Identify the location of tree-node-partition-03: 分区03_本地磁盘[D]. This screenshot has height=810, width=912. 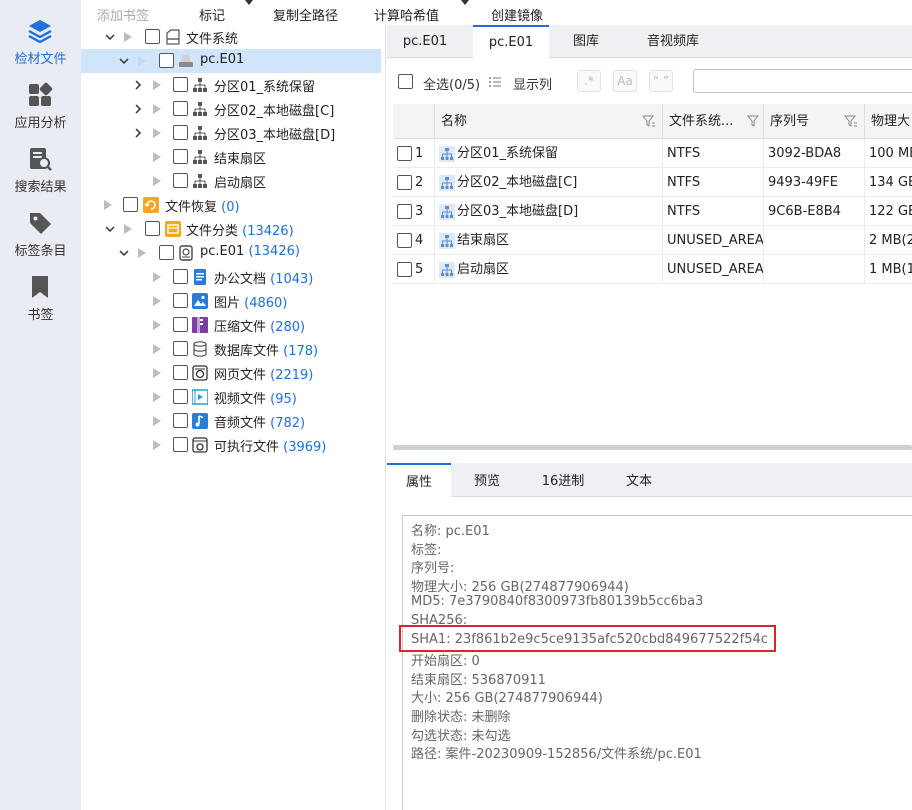
(231, 133).